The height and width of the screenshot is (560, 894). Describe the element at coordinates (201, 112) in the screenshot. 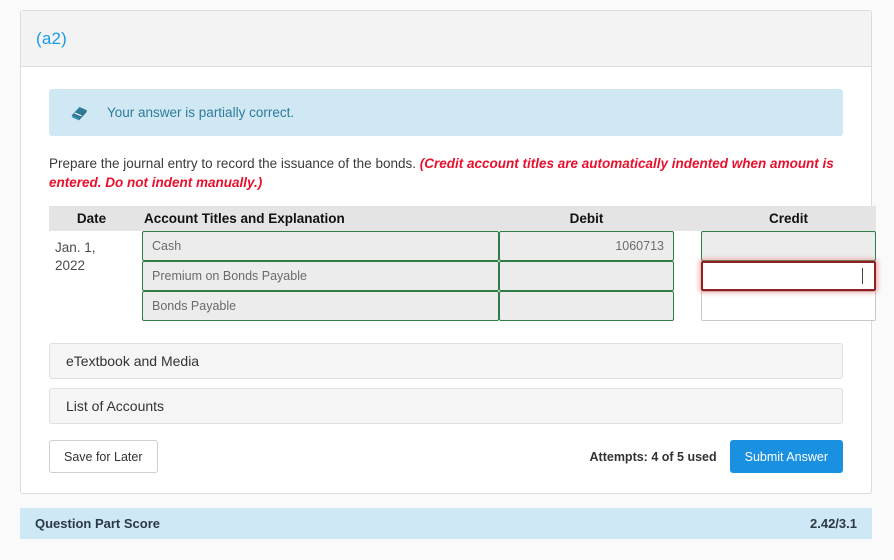

I see `alert-message: Your answer is partially correct.` at that location.